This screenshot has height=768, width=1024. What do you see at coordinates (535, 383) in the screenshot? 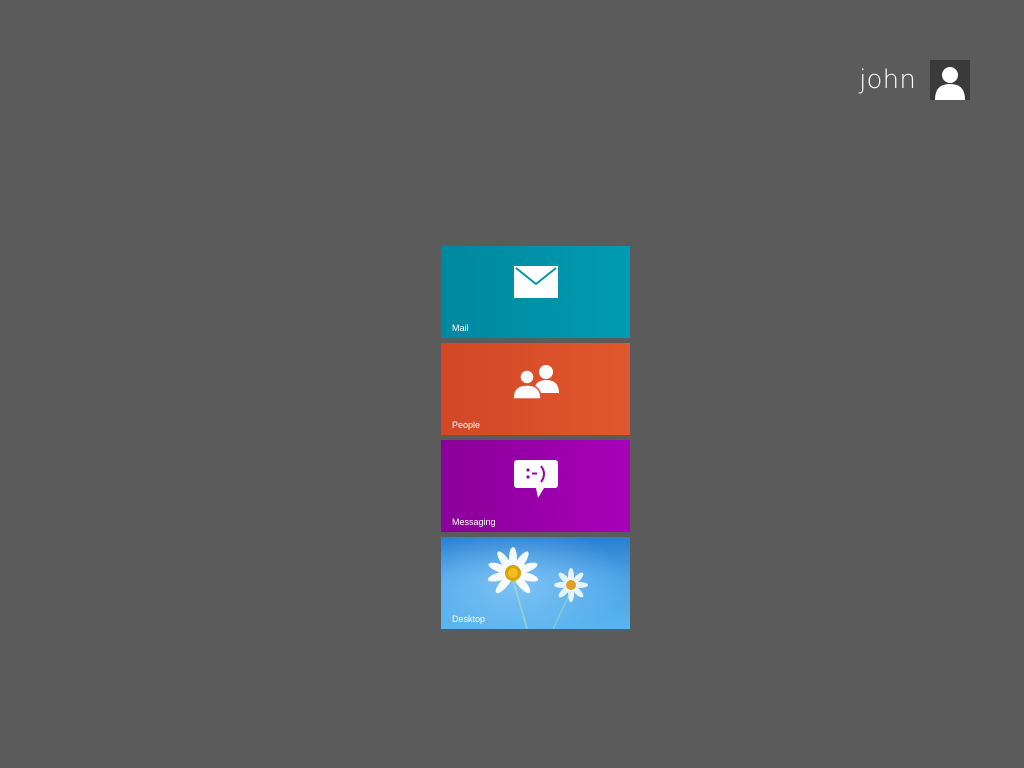
I see `people-icon` at bounding box center [535, 383].